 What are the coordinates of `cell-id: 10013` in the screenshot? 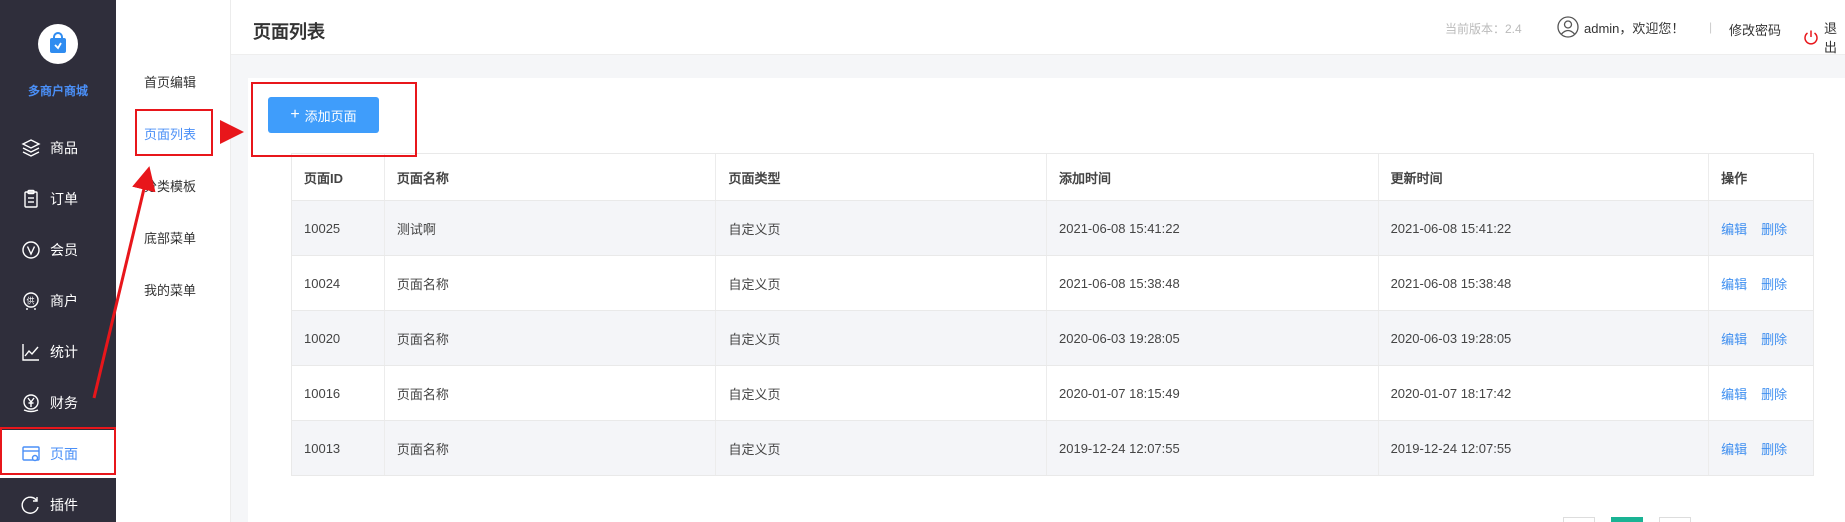 It's located at (338, 448).